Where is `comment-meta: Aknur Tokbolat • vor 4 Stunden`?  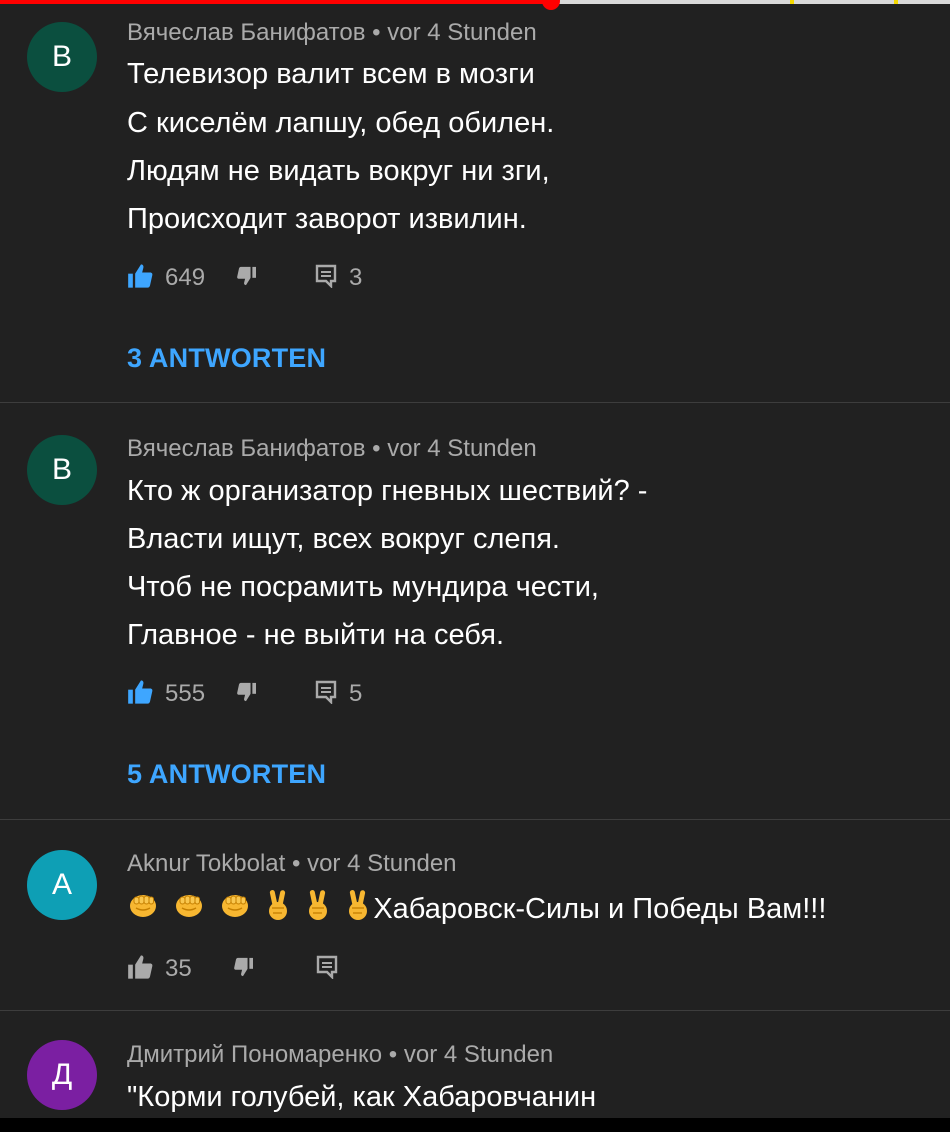 comment-meta: Aknur Tokbolat • vor 4 Stunden is located at coordinates (292, 864).